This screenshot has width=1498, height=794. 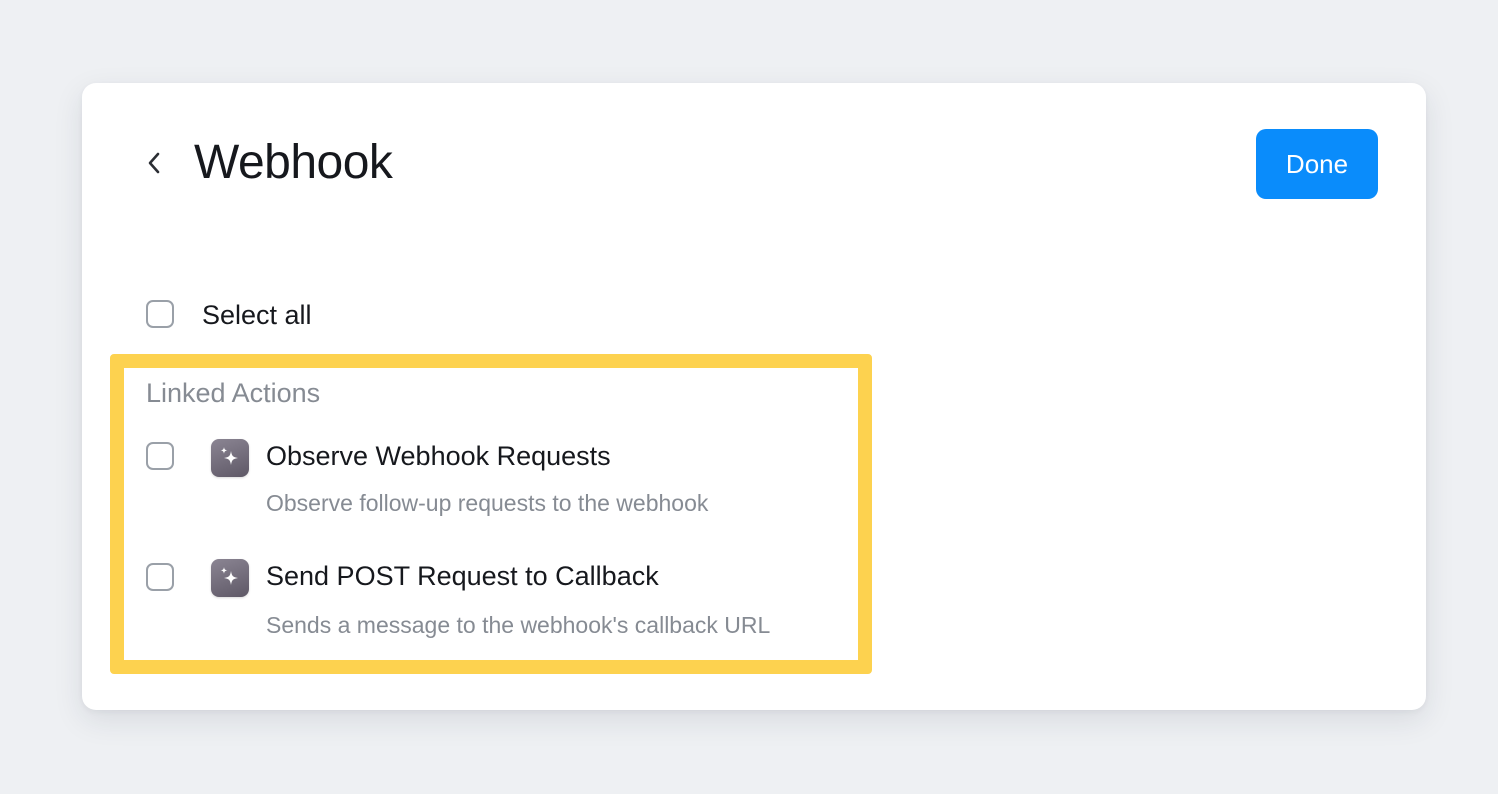 What do you see at coordinates (160, 577) in the screenshot?
I see `send-post-request-checkbox` at bounding box center [160, 577].